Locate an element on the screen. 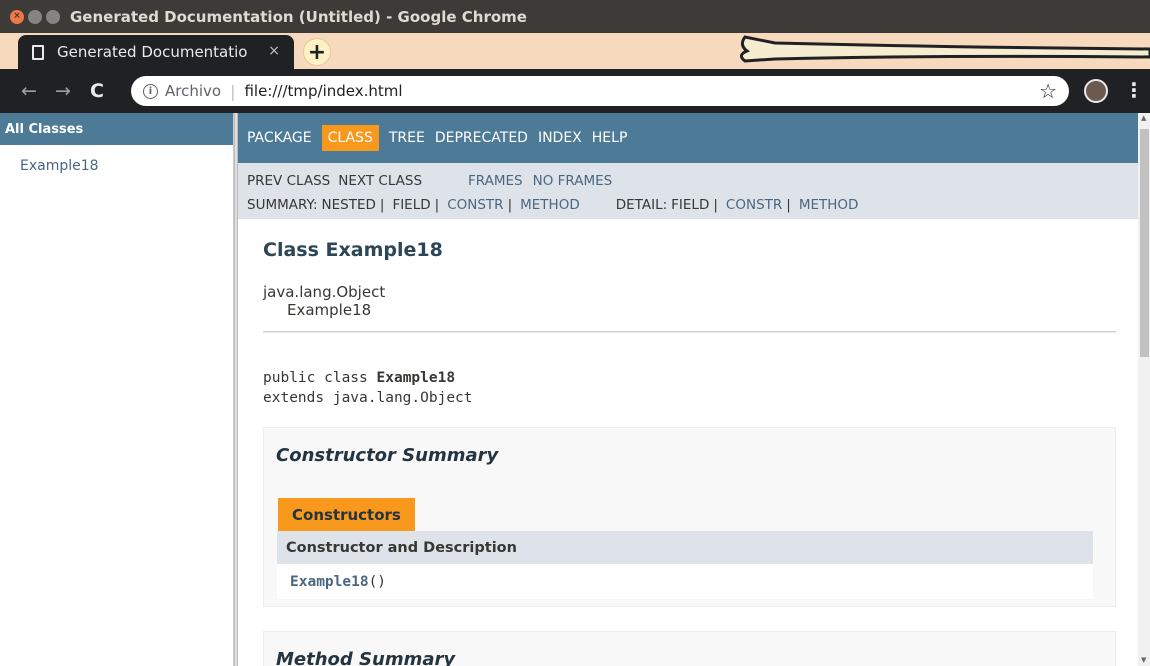 This screenshot has width=1150, height=666. summary-nested: NESTED is located at coordinates (348, 205).